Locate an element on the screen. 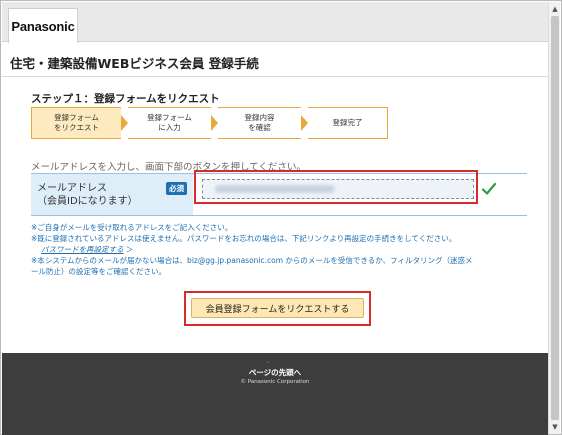 This screenshot has height=435, width=562. email-label-cell: メールアドレス （会員IDになります） 必須 is located at coordinates (112, 194).